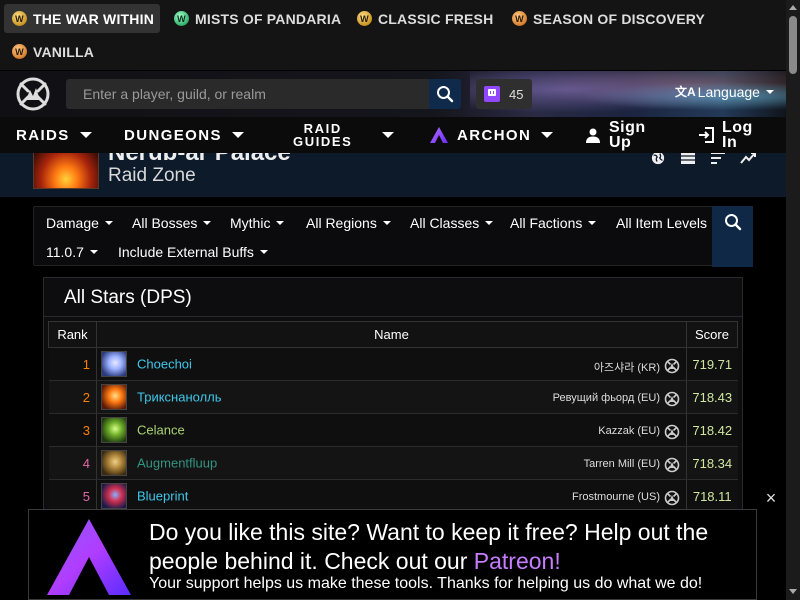 The width and height of the screenshot is (800, 600). I want to click on filter-label: Damage, so click(72, 223).